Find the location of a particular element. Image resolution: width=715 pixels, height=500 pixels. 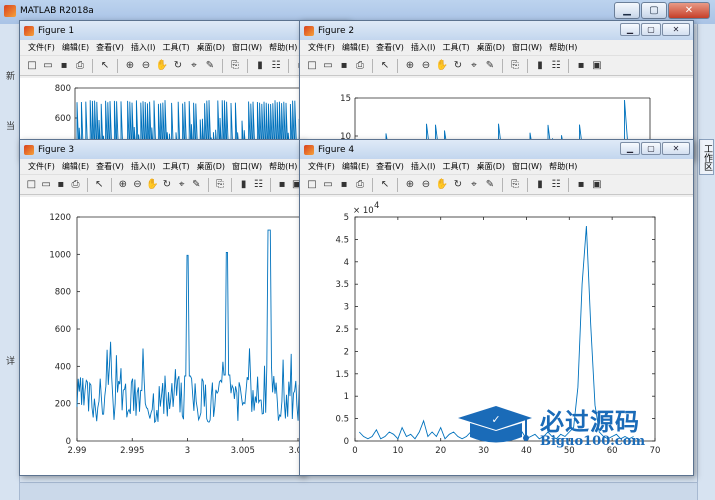

figure-title-bar: Figure 4 ▁ ▢ ✕ is located at coordinates (496, 149).